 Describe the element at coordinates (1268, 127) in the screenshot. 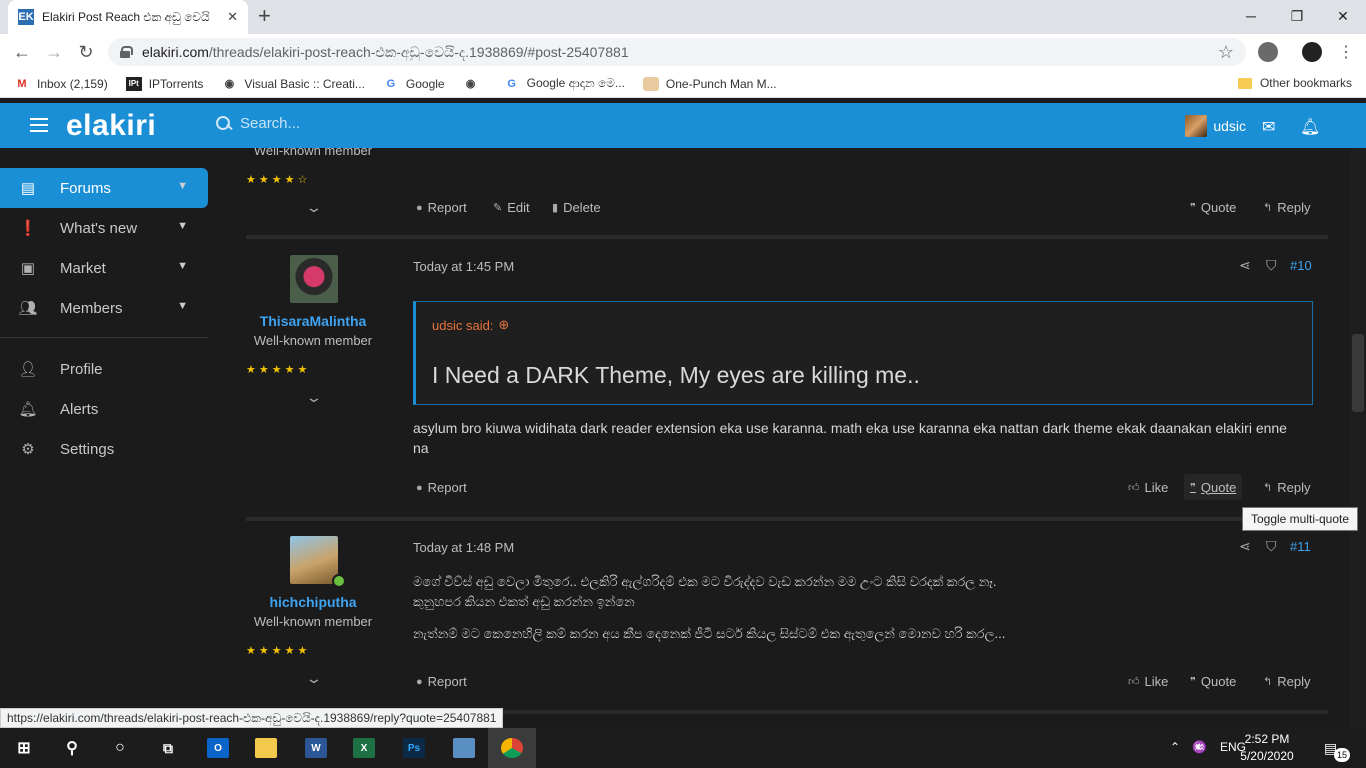

I see `inbox-icon: ✉` at that location.